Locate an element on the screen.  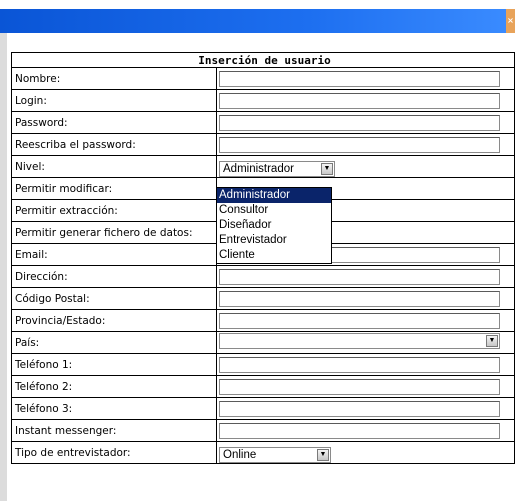
form-row-login: Login: is located at coordinates (263, 100).